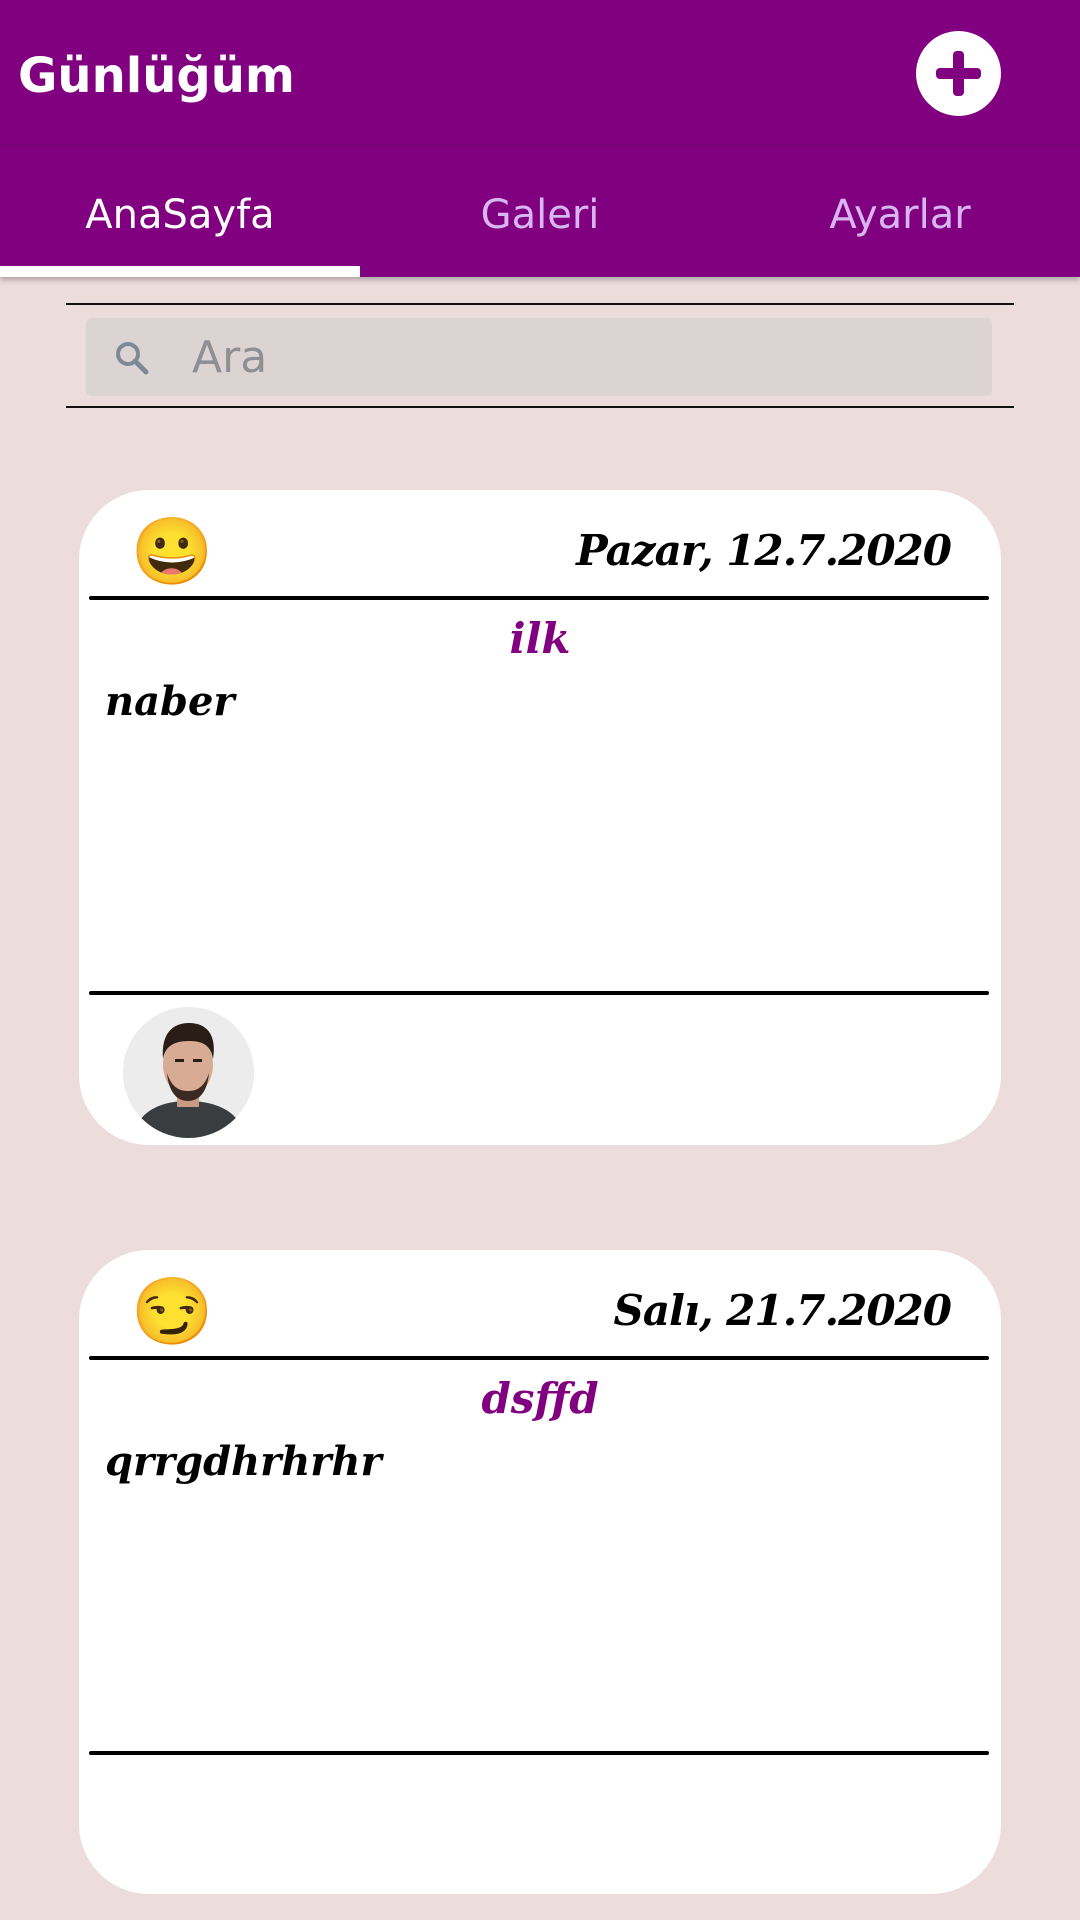 This screenshot has width=1080, height=1920. I want to click on mood-emoji-icon: 😏, so click(172, 1311).